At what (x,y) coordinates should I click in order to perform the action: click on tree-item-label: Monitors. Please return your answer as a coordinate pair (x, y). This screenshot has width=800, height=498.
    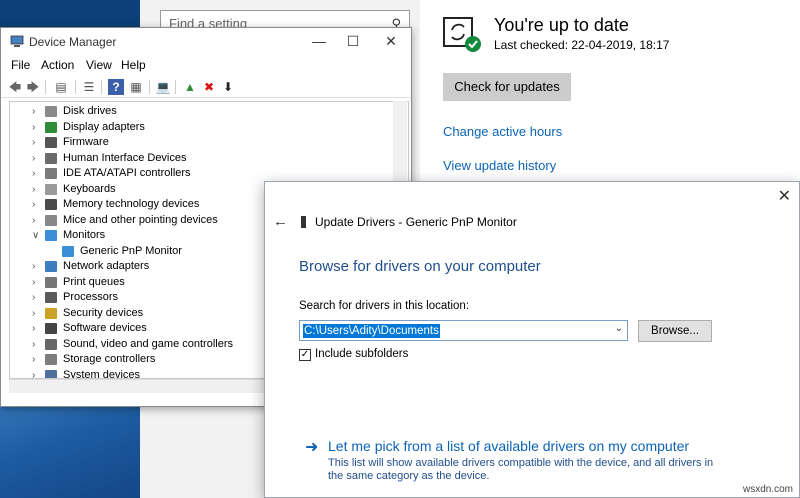
    Looking at the image, I should click on (84, 235).